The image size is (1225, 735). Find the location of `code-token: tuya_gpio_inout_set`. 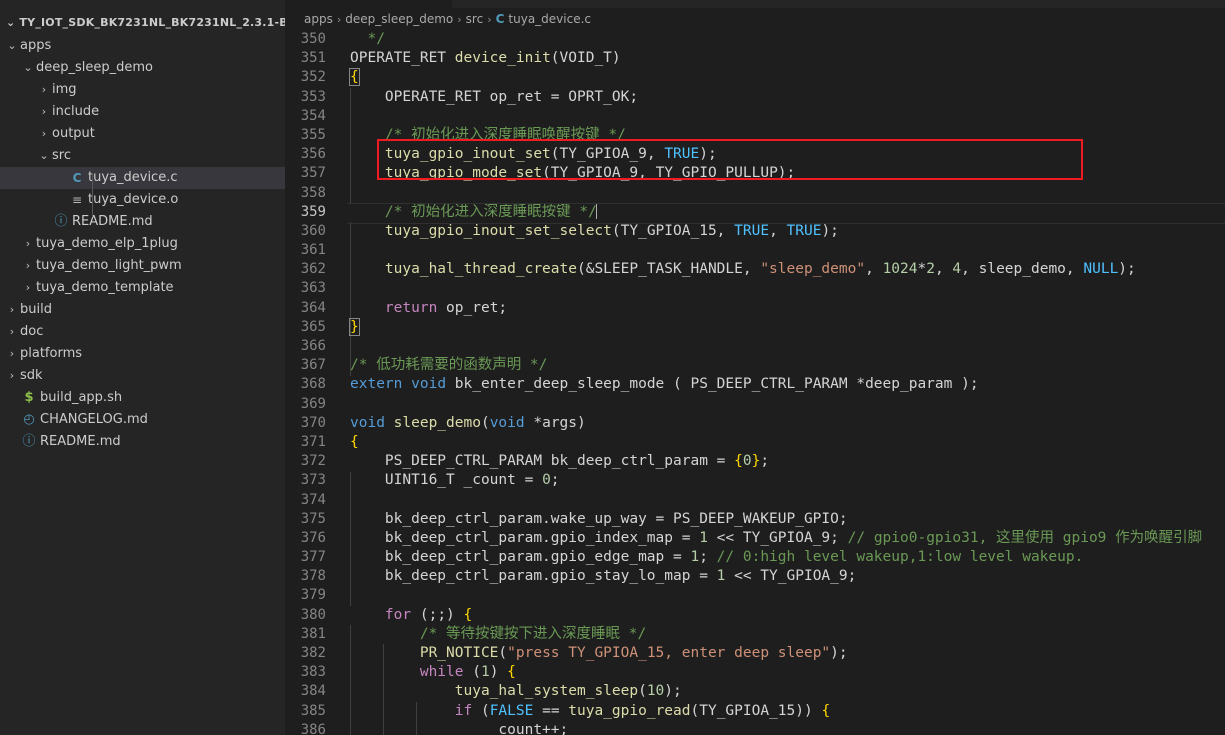

code-token: tuya_gpio_inout_set is located at coordinates (467, 154).